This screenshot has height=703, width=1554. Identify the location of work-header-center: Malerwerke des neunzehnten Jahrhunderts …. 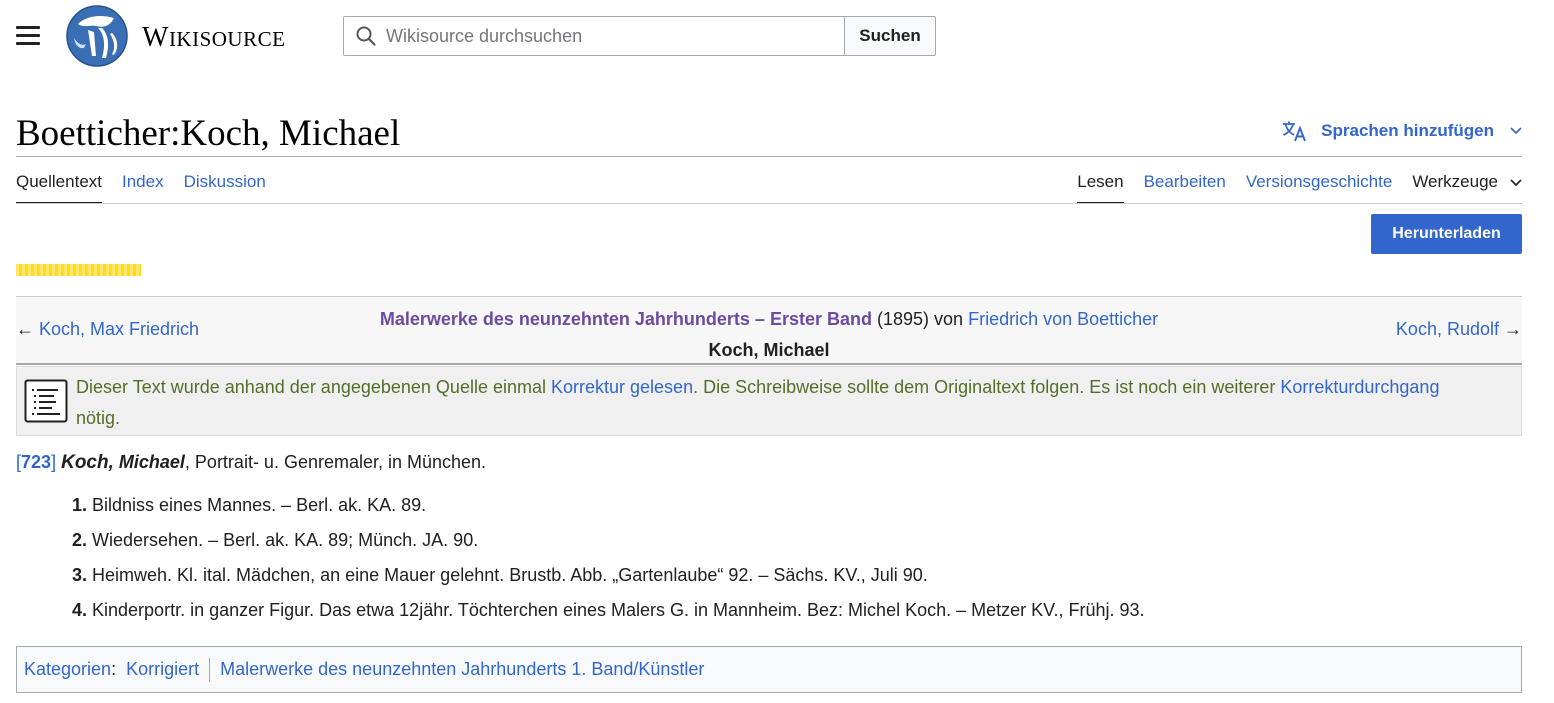
(769, 335).